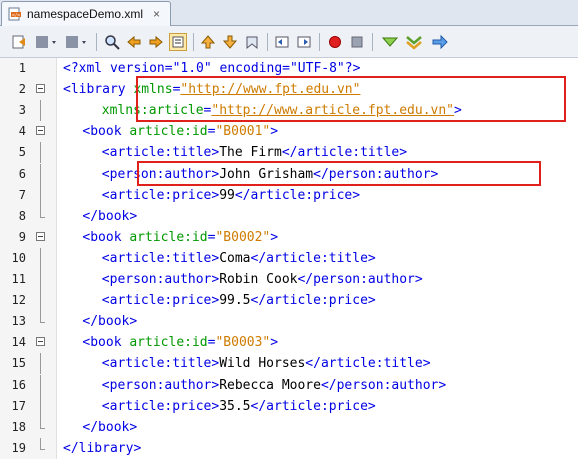  Describe the element at coordinates (22, 236) in the screenshot. I see `line-number: 9` at that location.